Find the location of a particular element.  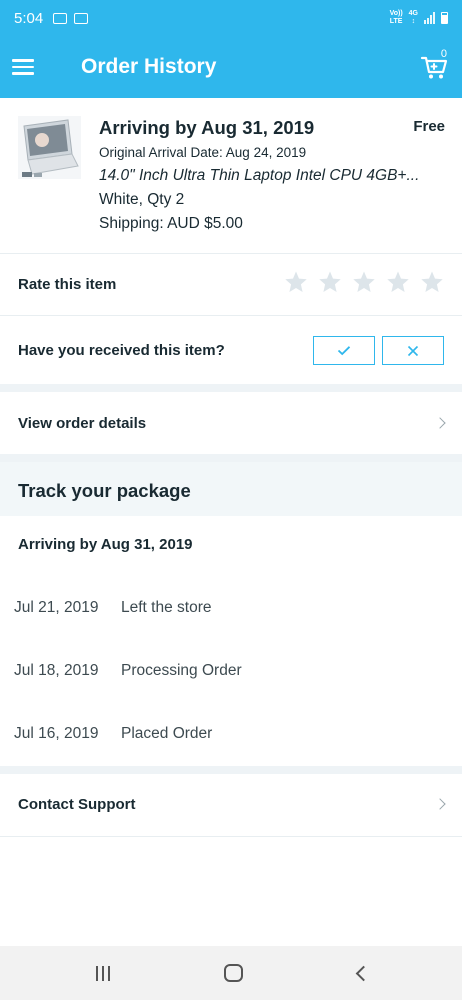

order-arrival-title: Arriving by Aug 31, 2019 is located at coordinates (207, 127).